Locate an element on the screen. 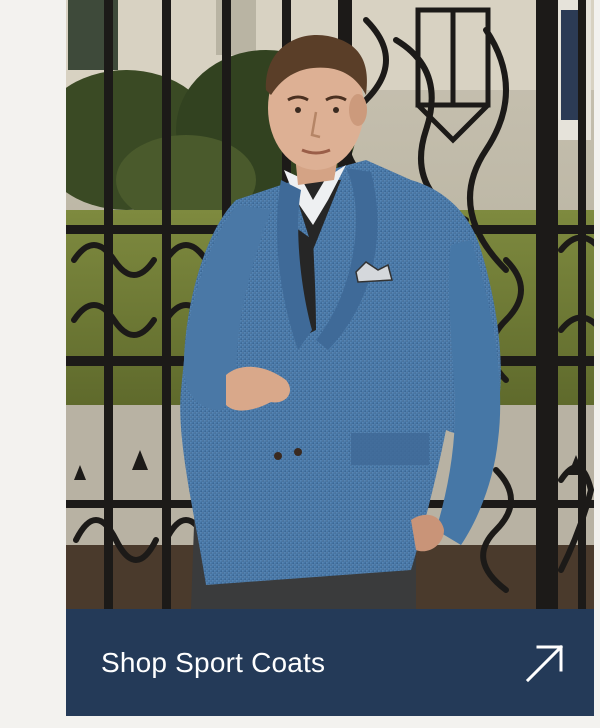 The width and height of the screenshot is (600, 728). cta-bar: Shop Sport Coats is located at coordinates (330, 662).